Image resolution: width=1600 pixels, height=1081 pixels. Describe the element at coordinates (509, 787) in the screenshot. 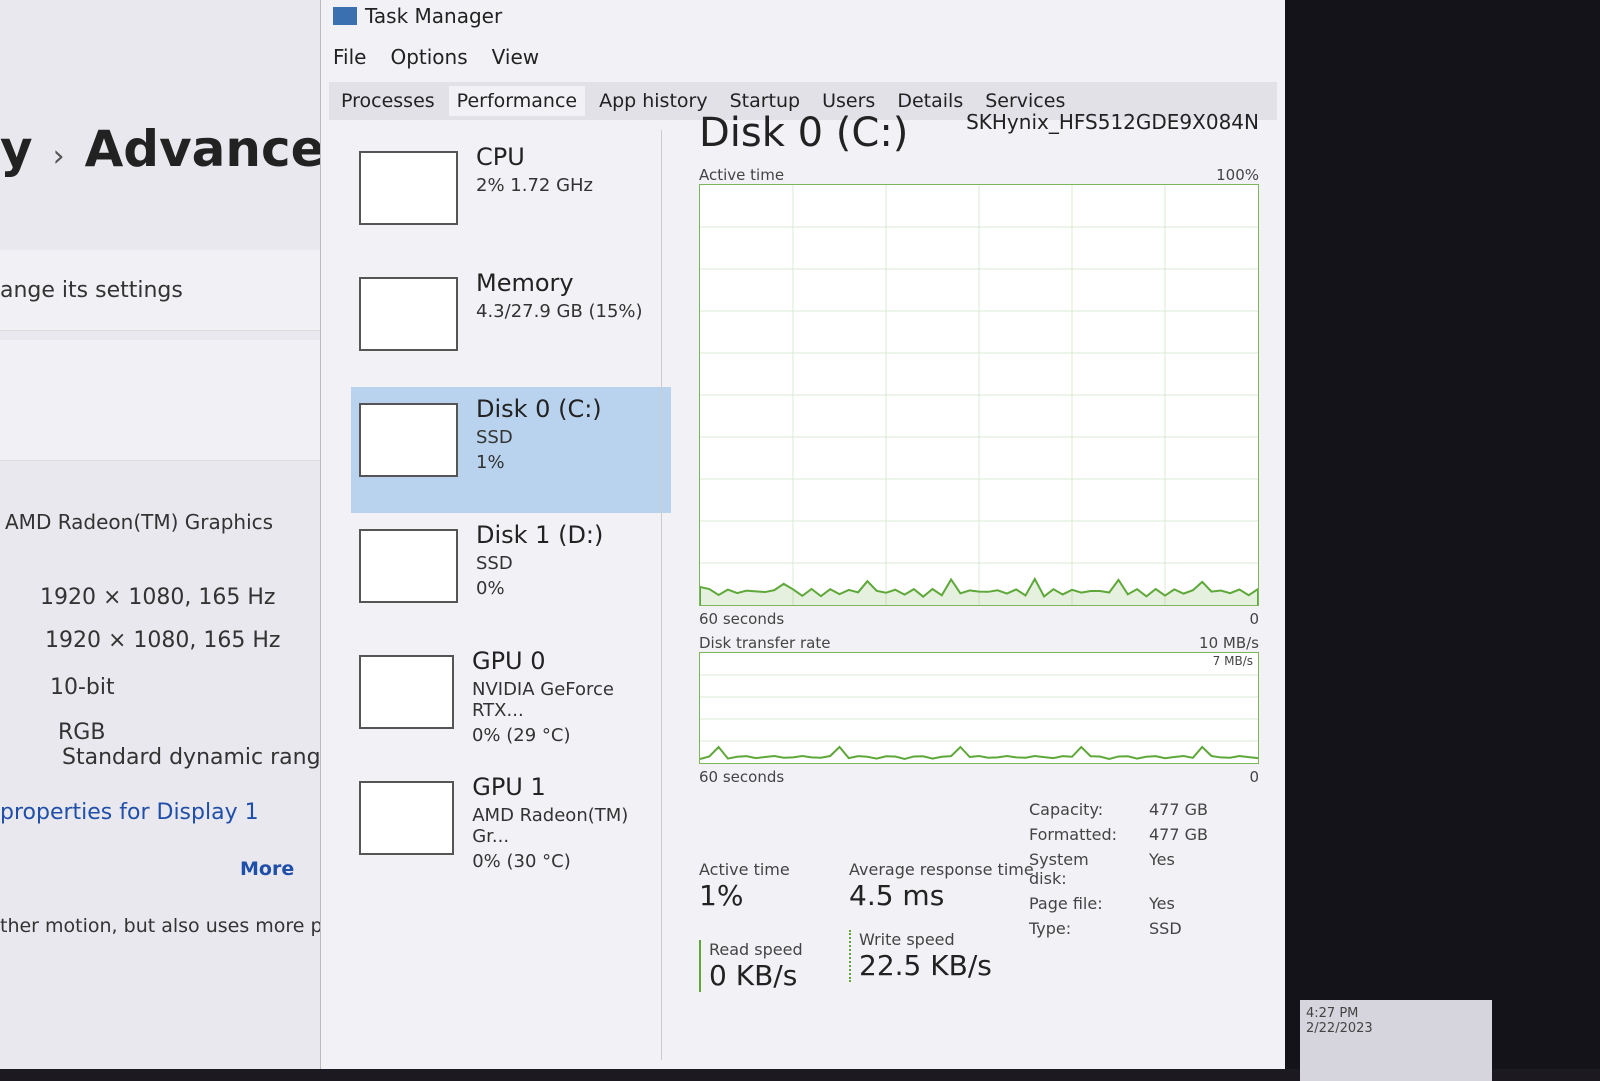

I see `item-name: GPU 1` at that location.